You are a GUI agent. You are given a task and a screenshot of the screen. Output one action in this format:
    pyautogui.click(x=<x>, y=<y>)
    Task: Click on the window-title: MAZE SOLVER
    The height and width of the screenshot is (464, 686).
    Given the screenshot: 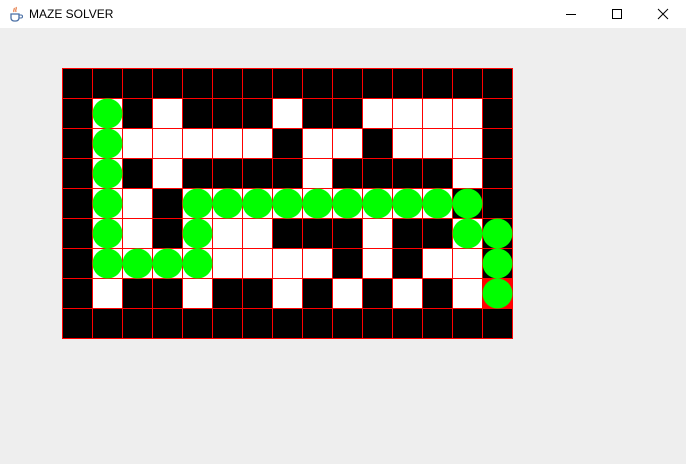 What is the action you would take?
    pyautogui.click(x=71, y=14)
    